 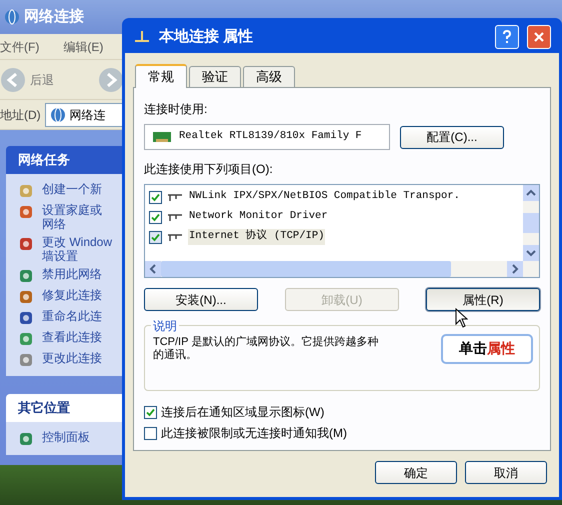 I want to click on close-icon, so click(x=539, y=37).